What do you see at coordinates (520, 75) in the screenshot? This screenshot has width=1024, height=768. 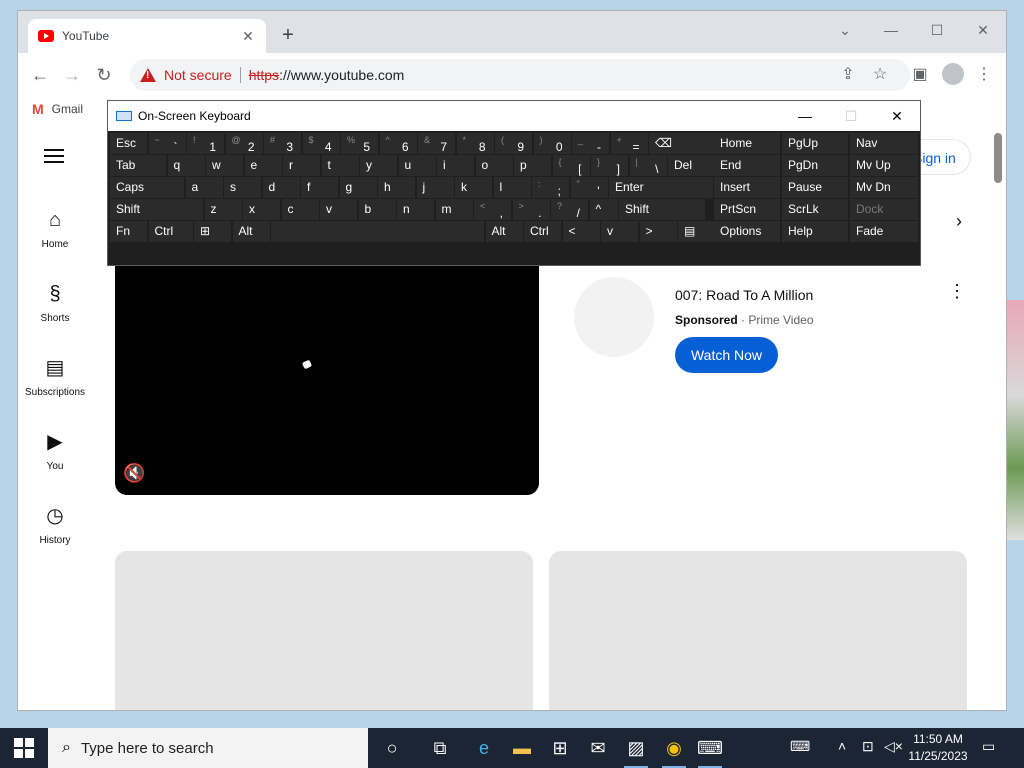 I see `address-bar: Not secure https ://www.youtube.com` at bounding box center [520, 75].